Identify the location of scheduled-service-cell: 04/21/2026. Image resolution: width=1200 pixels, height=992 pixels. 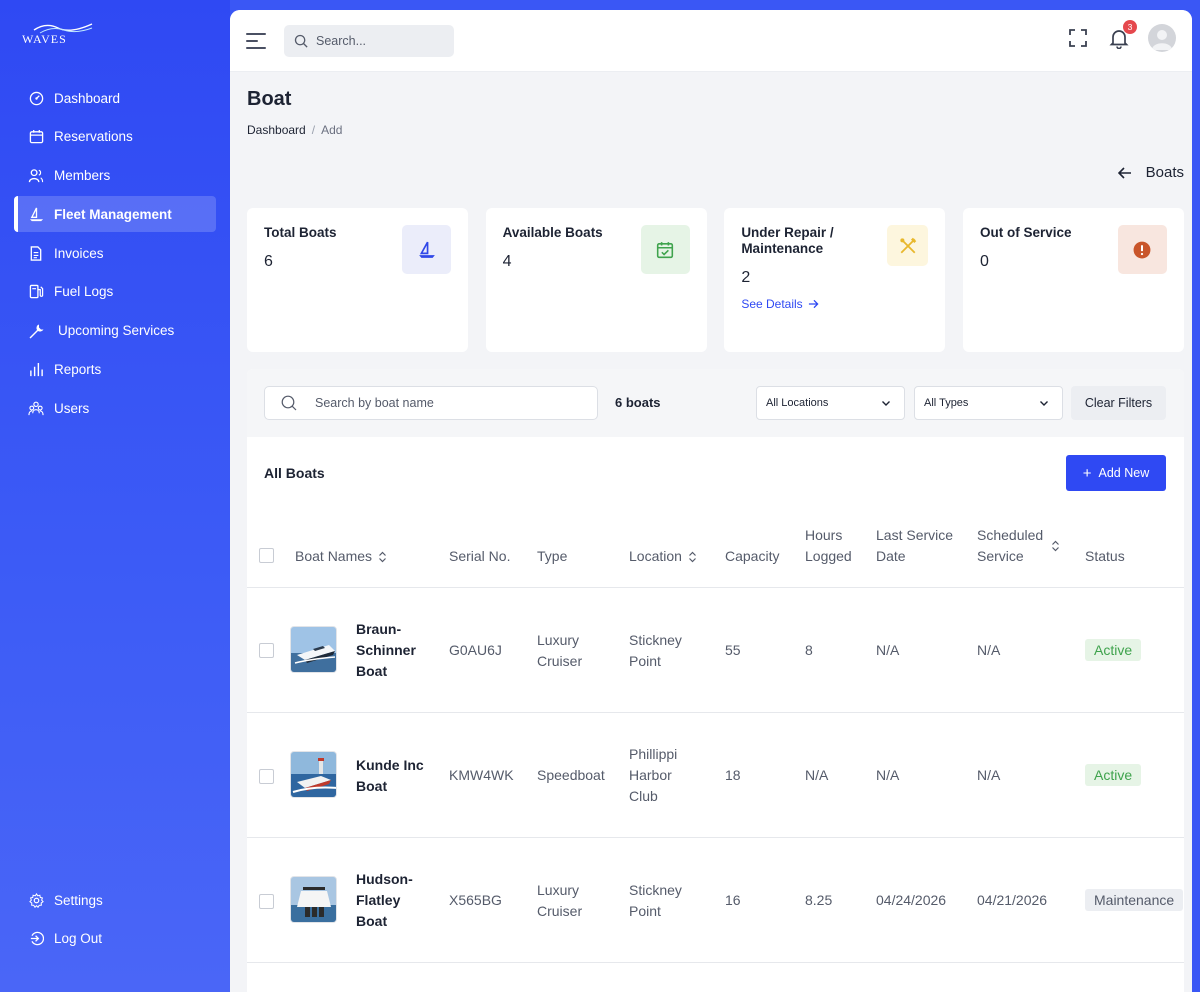
(1012, 900).